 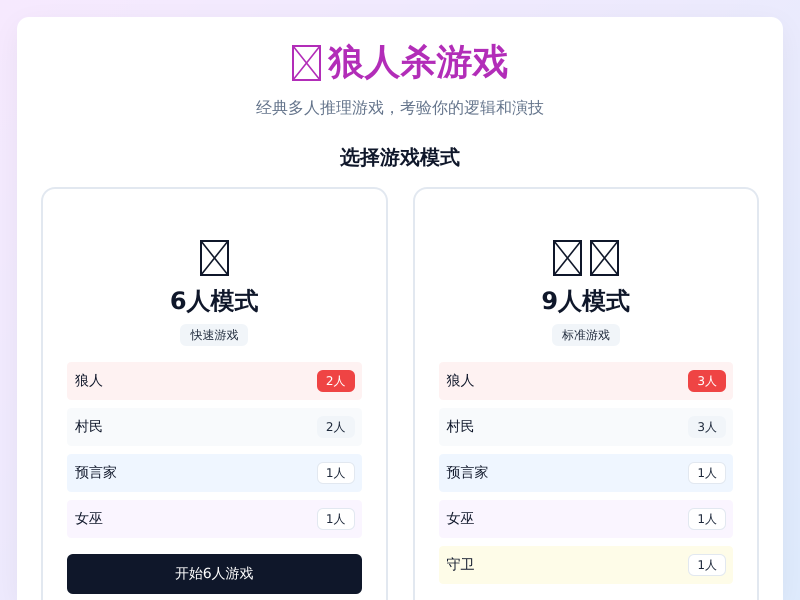 I want to click on mode-tag: 快速游戏, so click(x=214, y=335).